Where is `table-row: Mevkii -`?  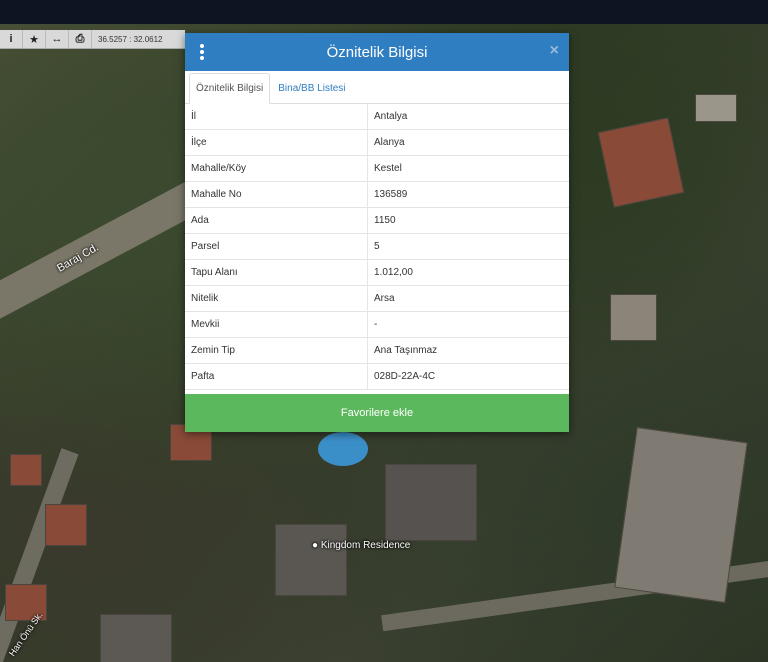
table-row: Mevkii - is located at coordinates (377, 324).